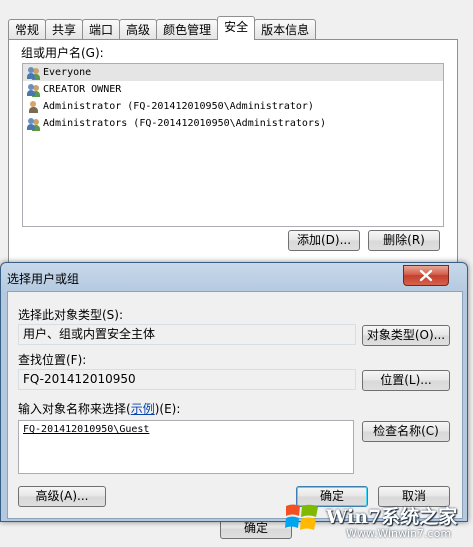  What do you see at coordinates (43, 279) in the screenshot?
I see `dialog-title: 选择用户或组` at bounding box center [43, 279].